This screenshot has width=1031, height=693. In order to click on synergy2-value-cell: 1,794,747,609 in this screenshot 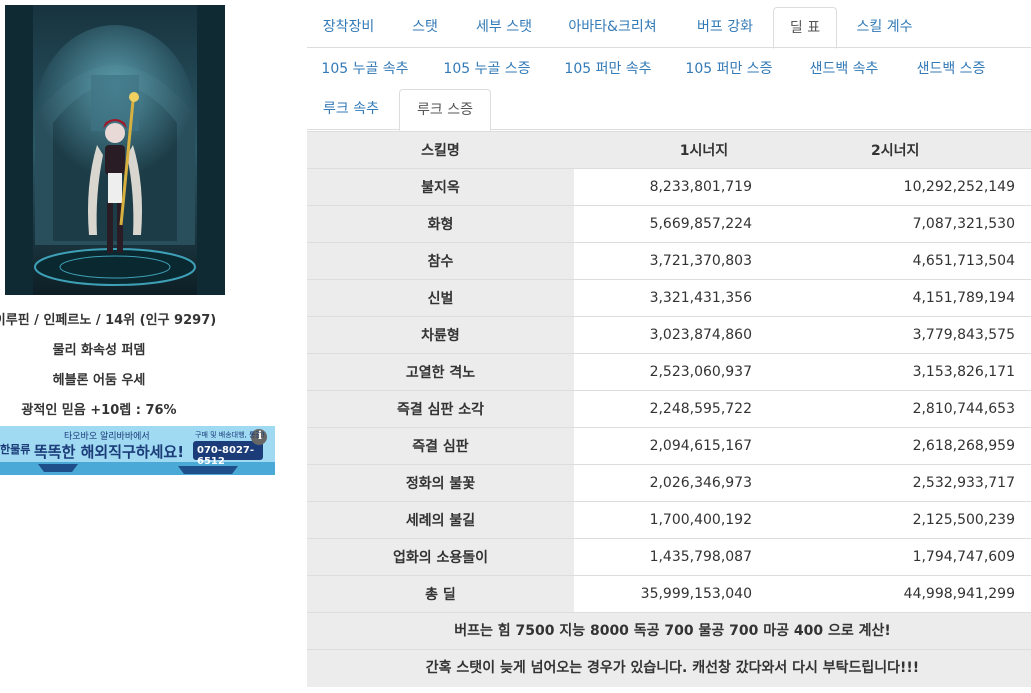, I will do `click(932, 557)`.